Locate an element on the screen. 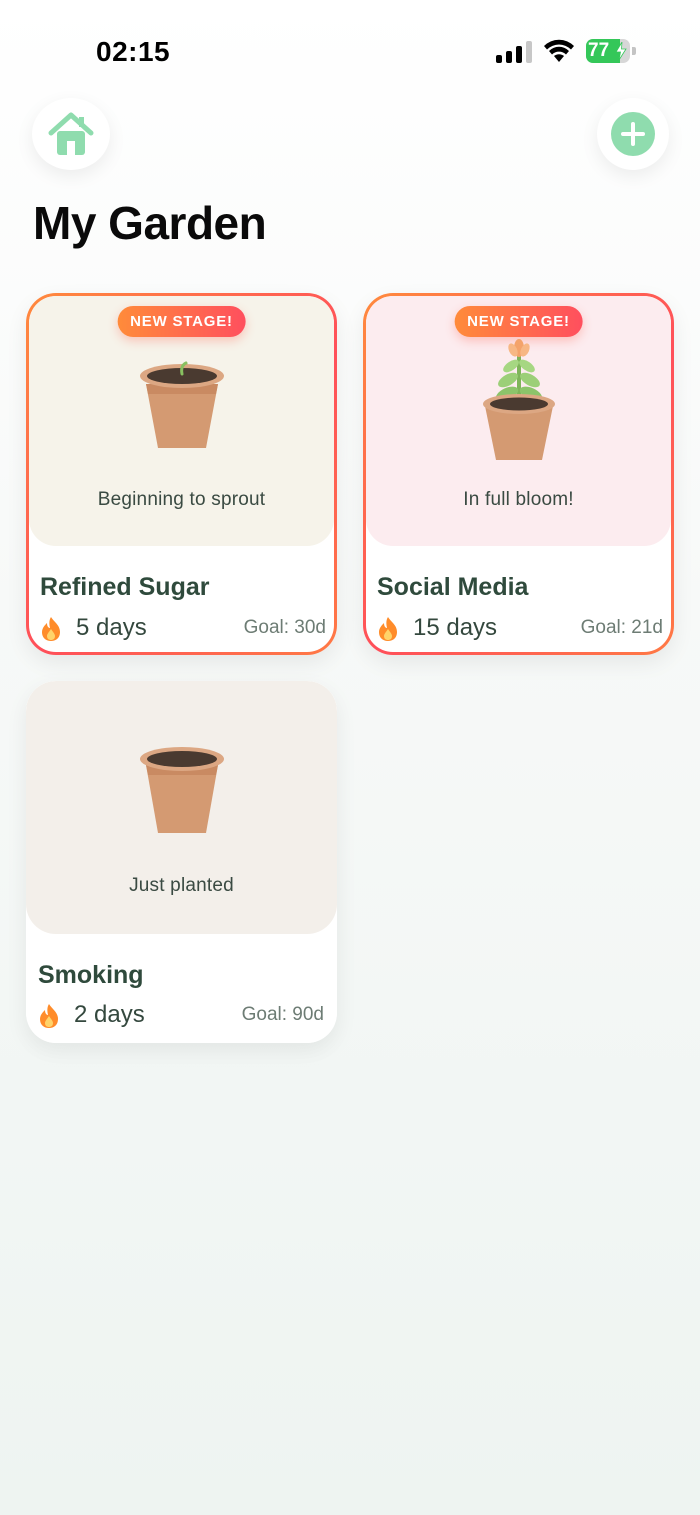 Image resolution: width=700 pixels, height=1515 pixels. plant-area: Just planted is located at coordinates (181, 807).